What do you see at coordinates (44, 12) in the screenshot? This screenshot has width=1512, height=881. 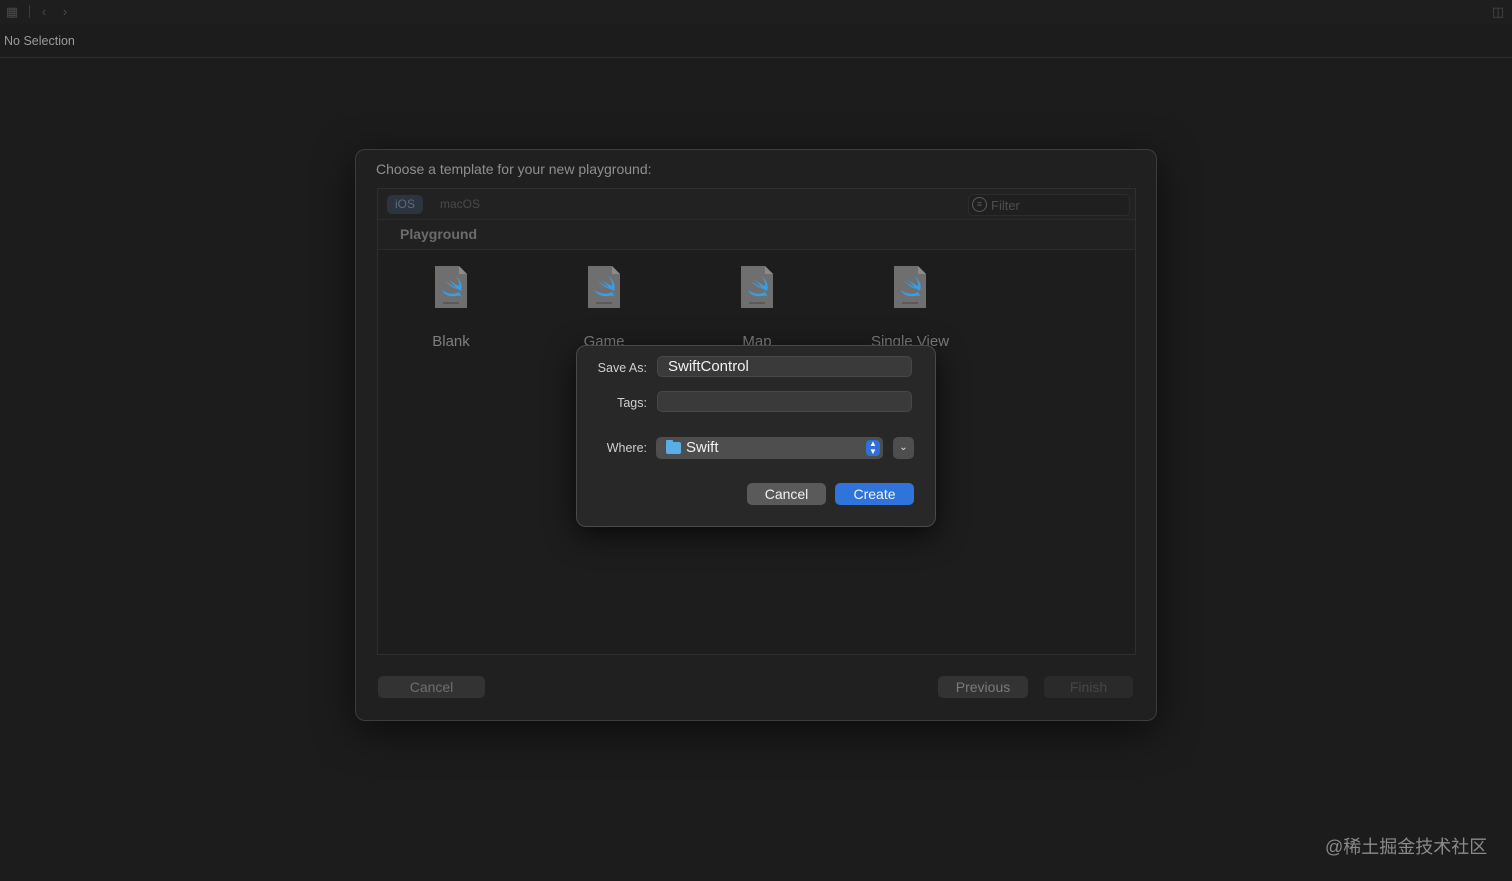 I see `chevron-left-icon: ‹` at bounding box center [44, 12].